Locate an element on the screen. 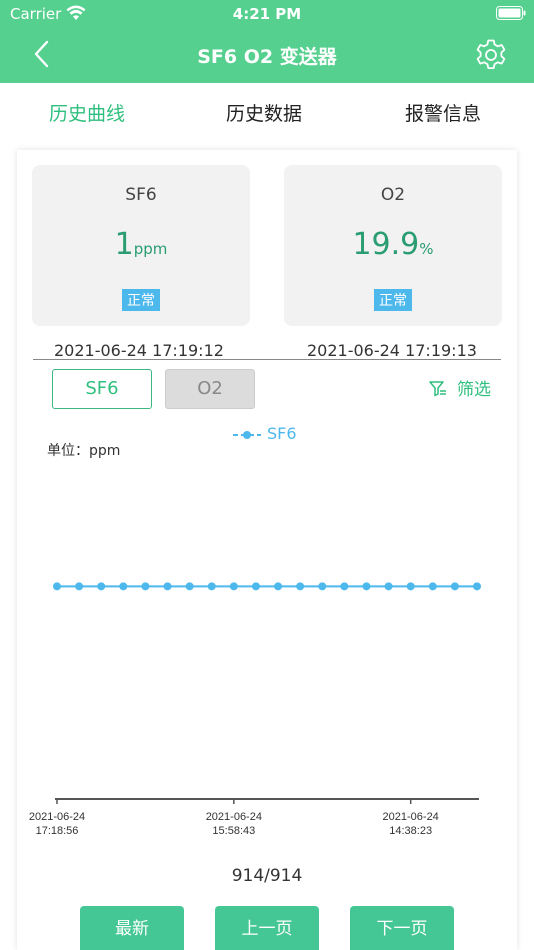  battery-icon is located at coordinates (511, 13).